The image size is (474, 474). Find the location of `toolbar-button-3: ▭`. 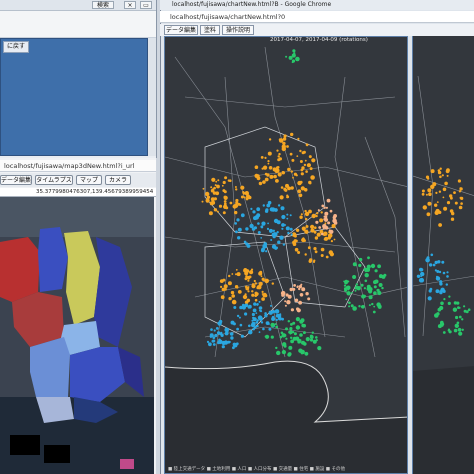

toolbar-button-3: ▭ is located at coordinates (146, 5).